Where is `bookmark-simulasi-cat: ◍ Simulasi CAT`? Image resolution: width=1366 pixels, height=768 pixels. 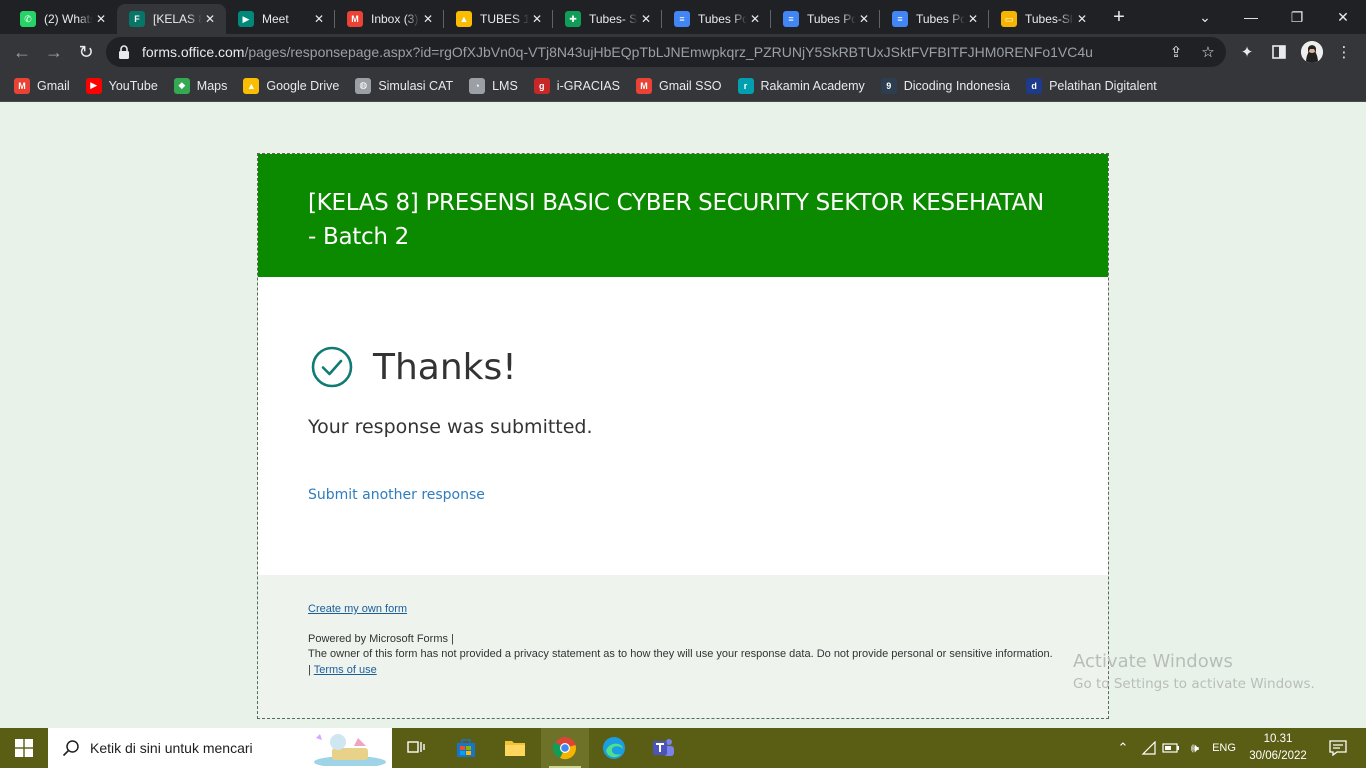 bookmark-simulasi-cat: ◍ Simulasi CAT is located at coordinates (404, 85).